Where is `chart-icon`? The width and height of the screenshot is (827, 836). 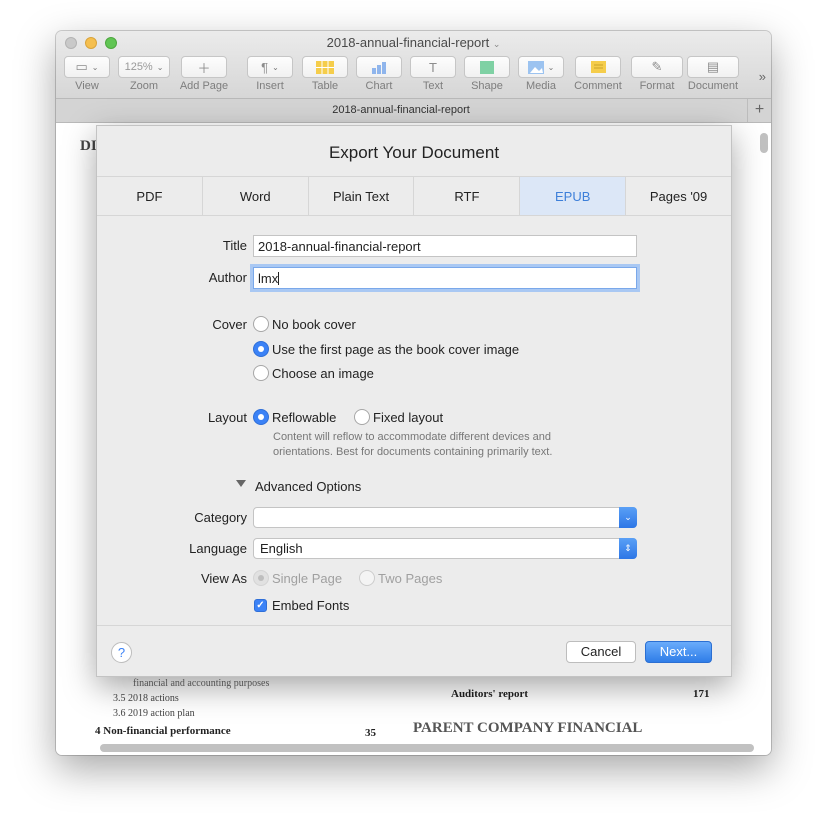
chart-icon is located at coordinates (379, 67).